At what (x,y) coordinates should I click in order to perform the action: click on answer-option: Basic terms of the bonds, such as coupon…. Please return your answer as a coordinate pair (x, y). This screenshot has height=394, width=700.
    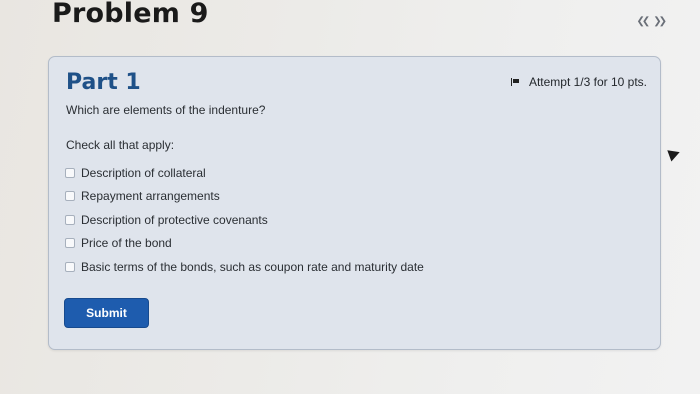
    Looking at the image, I should click on (244, 267).